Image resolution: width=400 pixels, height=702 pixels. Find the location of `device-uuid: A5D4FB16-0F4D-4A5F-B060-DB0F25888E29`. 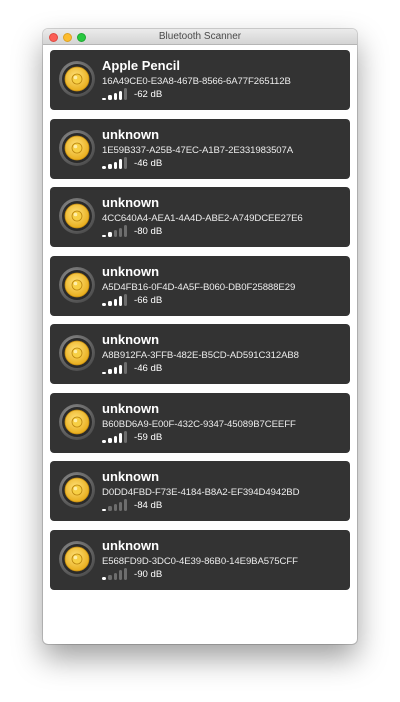

device-uuid: A5D4FB16-0F4D-4A5F-B060-DB0F25888E29 is located at coordinates (199, 287).